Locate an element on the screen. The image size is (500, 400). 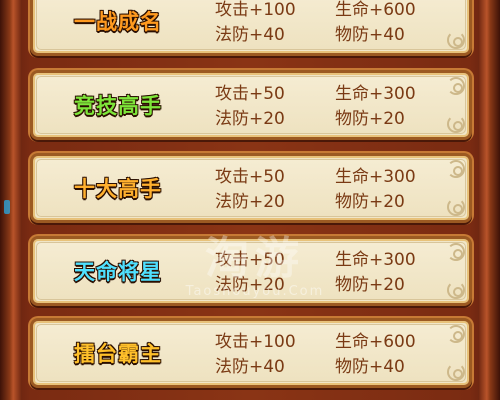
title-name: 擂台霸主 is located at coordinates (118, 354).